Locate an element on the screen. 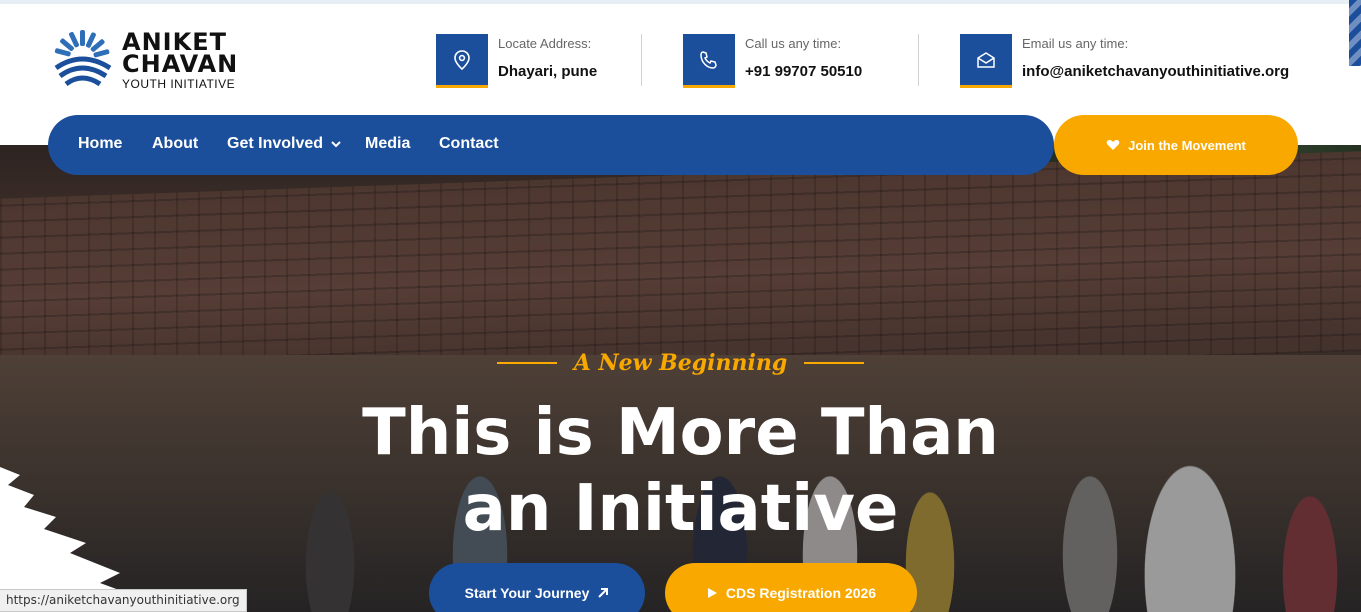 This screenshot has height=612, width=1361. phone-icon is located at coordinates (709, 61).